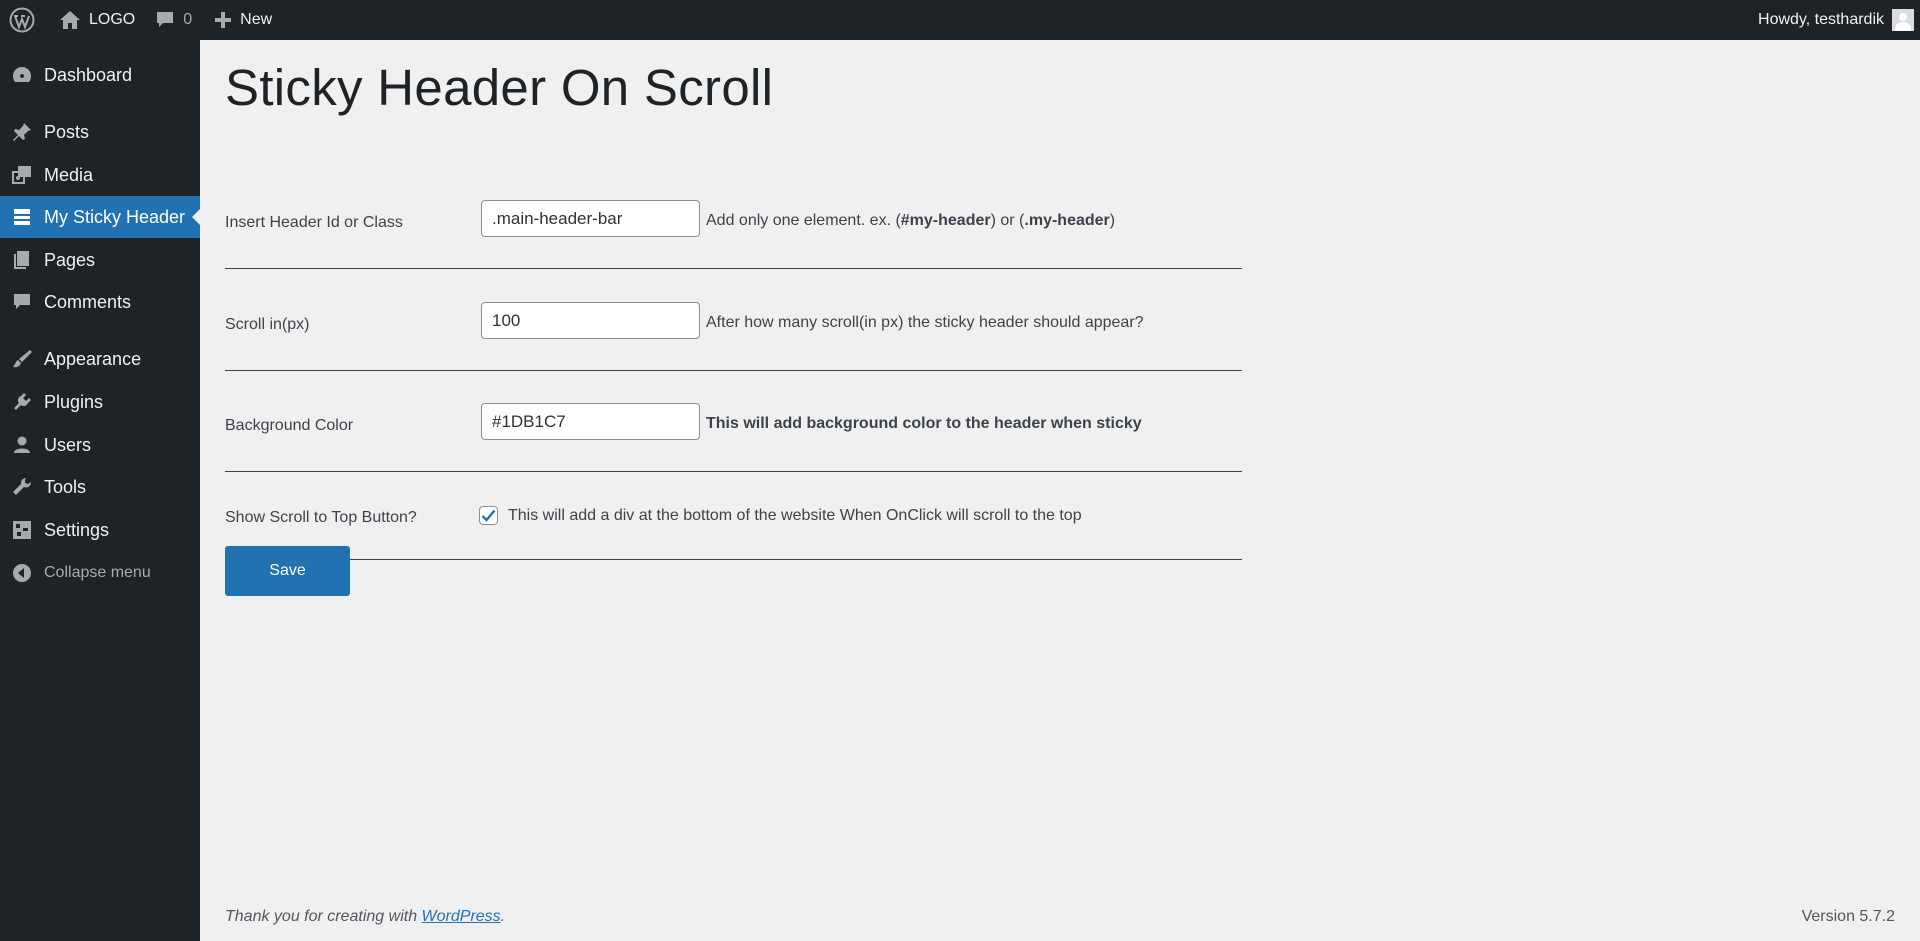 The width and height of the screenshot is (1920, 941). I want to click on wrench-icon, so click(22, 487).